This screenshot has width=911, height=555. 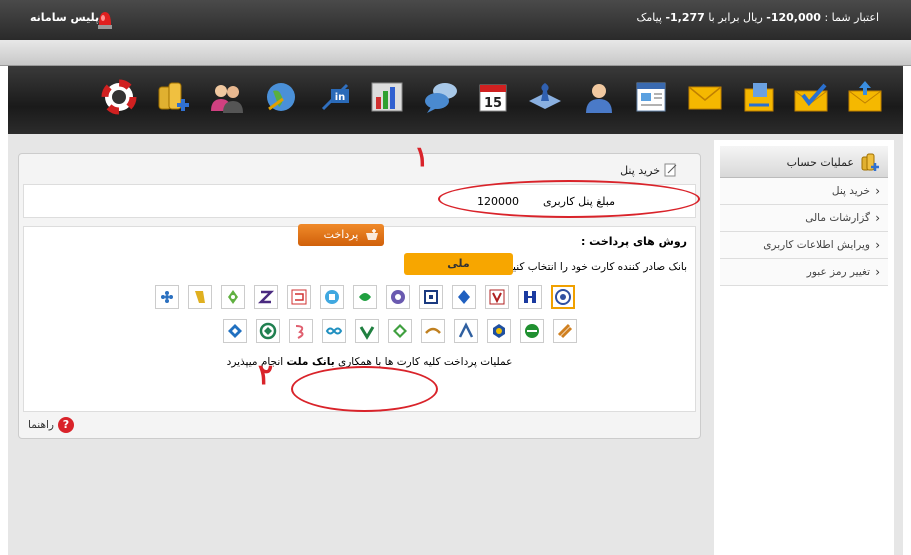 I want to click on panel-title-text: خرید پنل, so click(x=640, y=170).